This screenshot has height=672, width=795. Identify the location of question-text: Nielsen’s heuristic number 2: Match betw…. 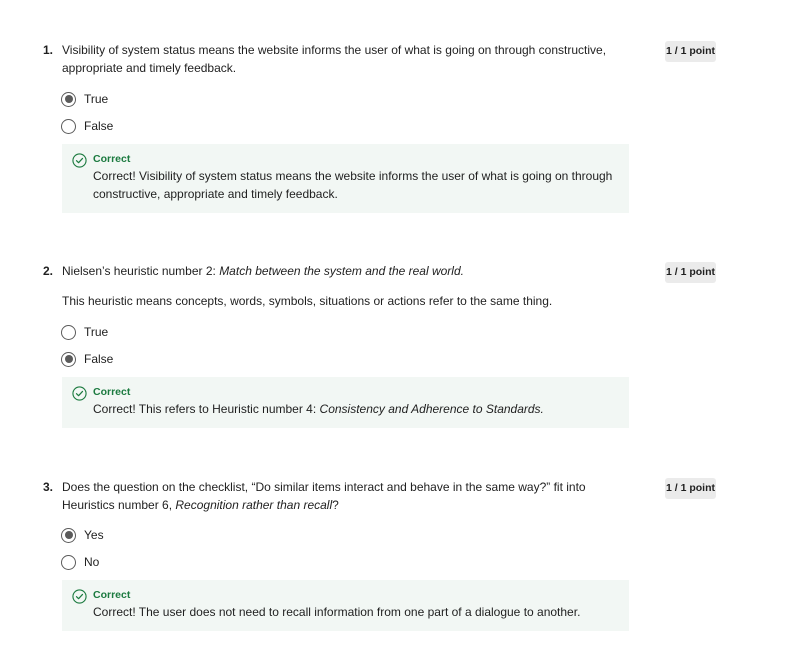
(342, 271).